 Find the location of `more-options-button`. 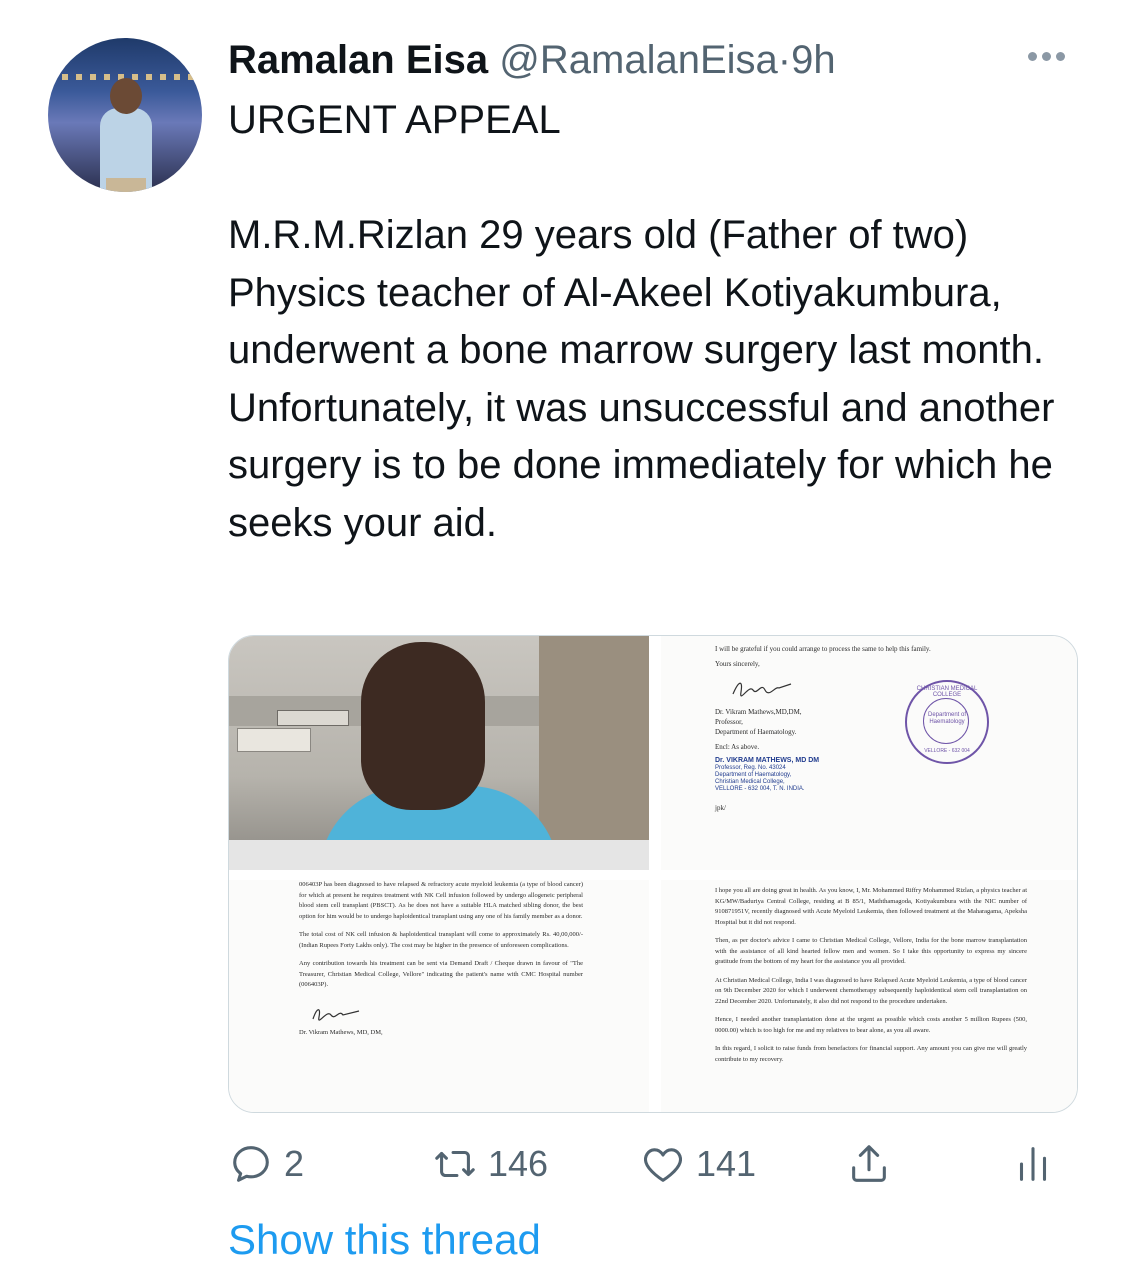

more-options-button is located at coordinates (1052, 56).